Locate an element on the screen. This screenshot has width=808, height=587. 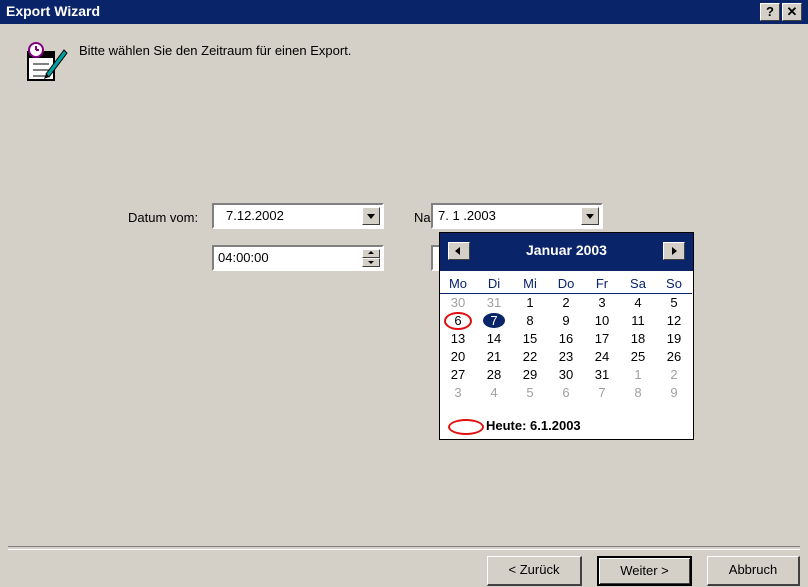
next-month-button is located at coordinates (674, 251).